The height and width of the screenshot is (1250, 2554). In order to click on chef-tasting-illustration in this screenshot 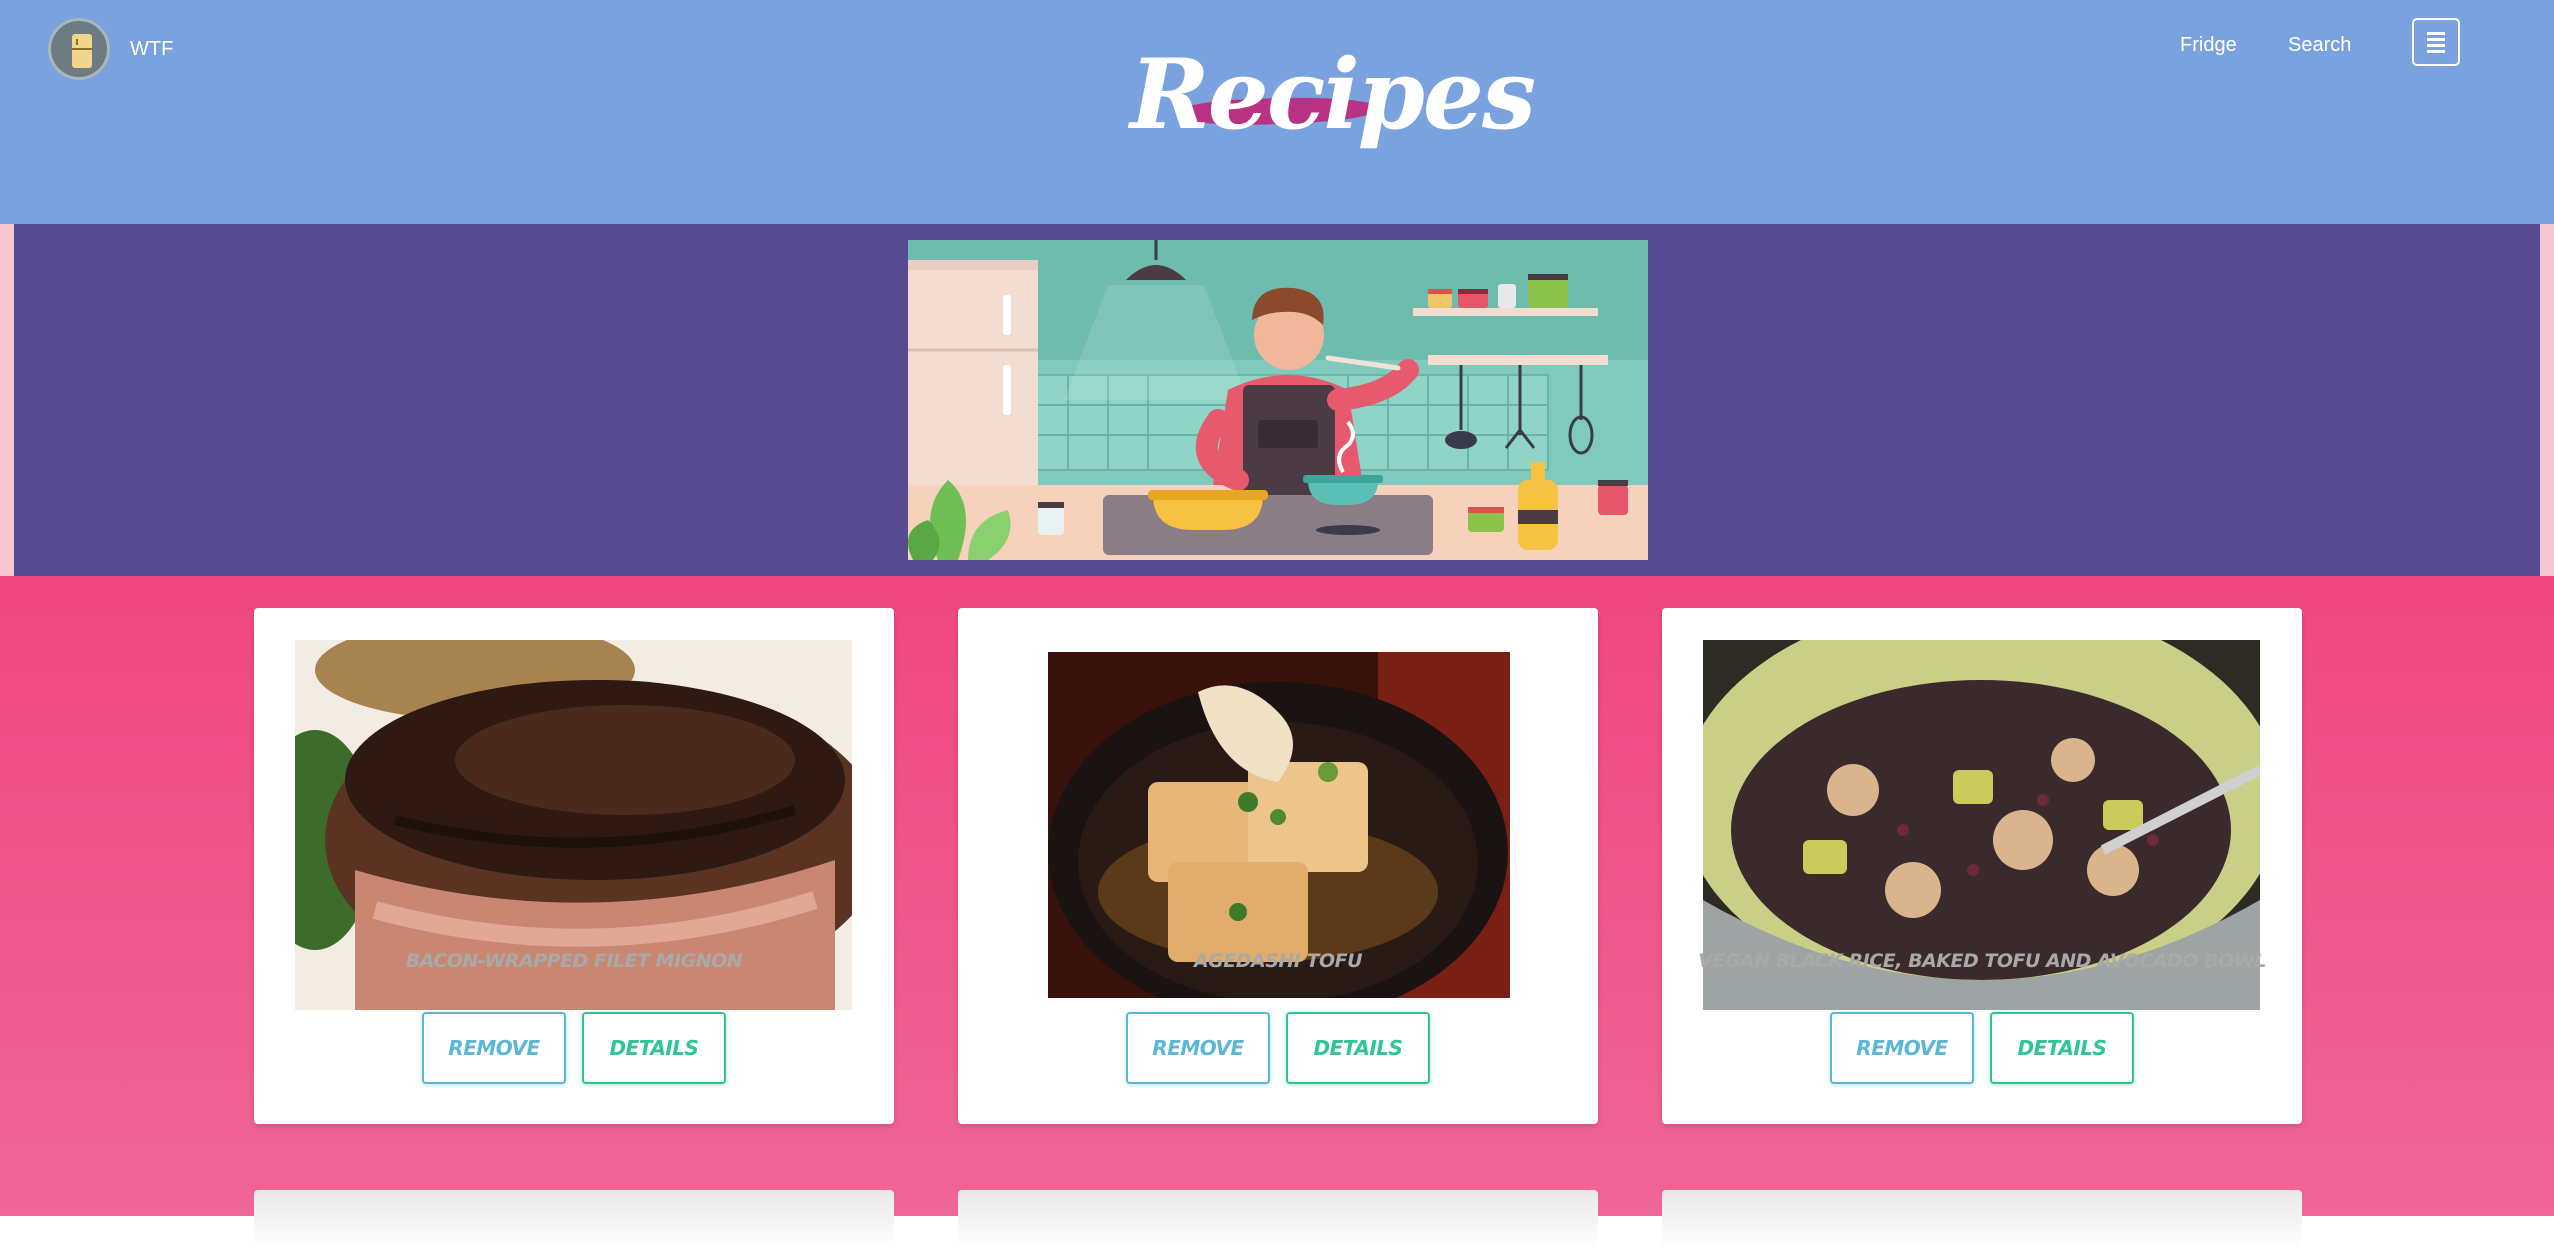, I will do `click(1278, 400)`.